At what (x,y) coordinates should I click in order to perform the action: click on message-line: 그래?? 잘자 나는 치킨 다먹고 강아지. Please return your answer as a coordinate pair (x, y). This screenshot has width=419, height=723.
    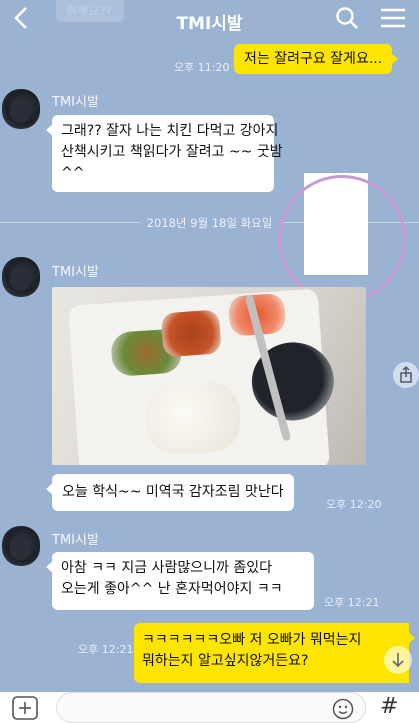
    Looking at the image, I should click on (170, 131).